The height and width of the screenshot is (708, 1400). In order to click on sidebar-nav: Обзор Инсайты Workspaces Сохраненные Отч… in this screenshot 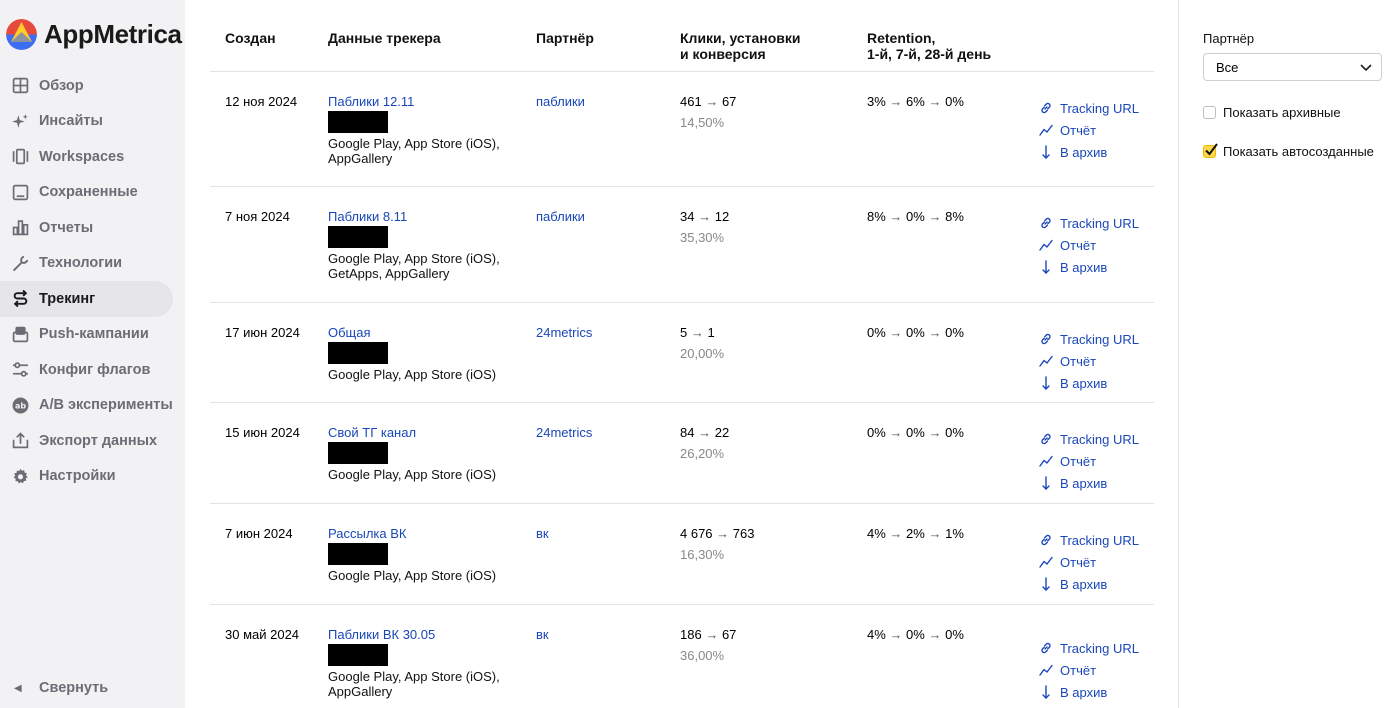, I will do `click(92, 281)`.